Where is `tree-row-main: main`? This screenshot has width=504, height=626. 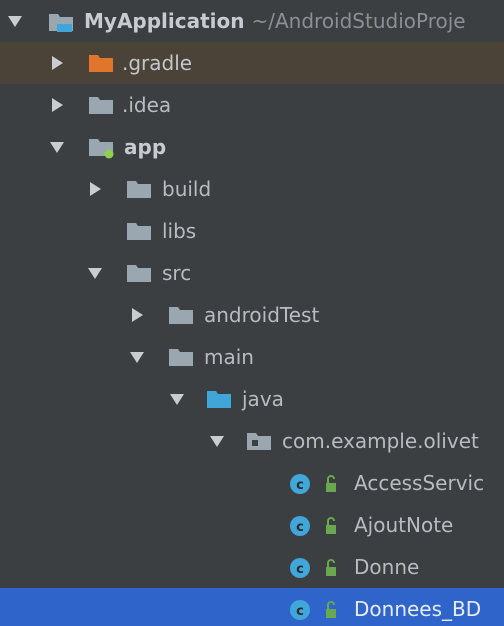 tree-row-main: main is located at coordinates (252, 357).